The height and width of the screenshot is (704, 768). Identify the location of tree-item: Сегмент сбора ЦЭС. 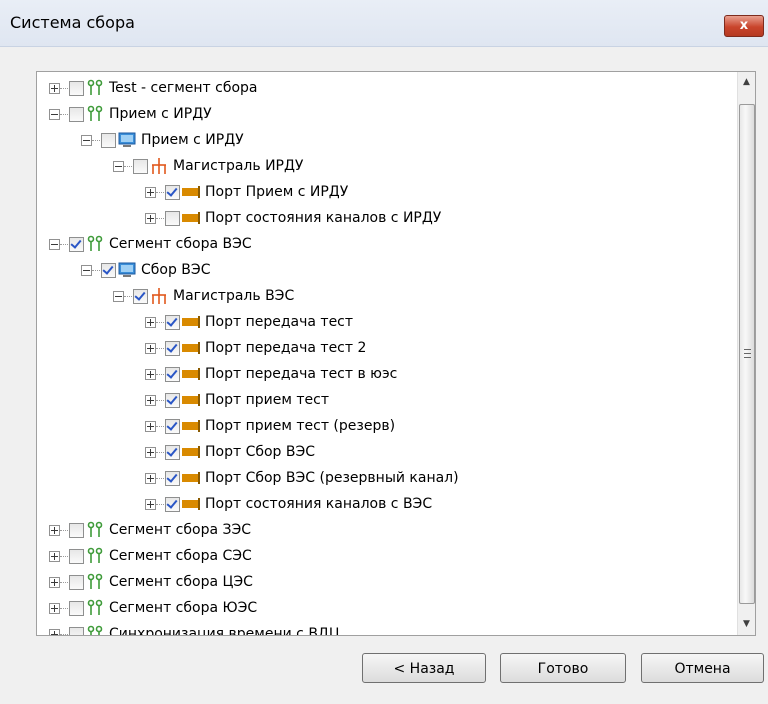
(387, 583).